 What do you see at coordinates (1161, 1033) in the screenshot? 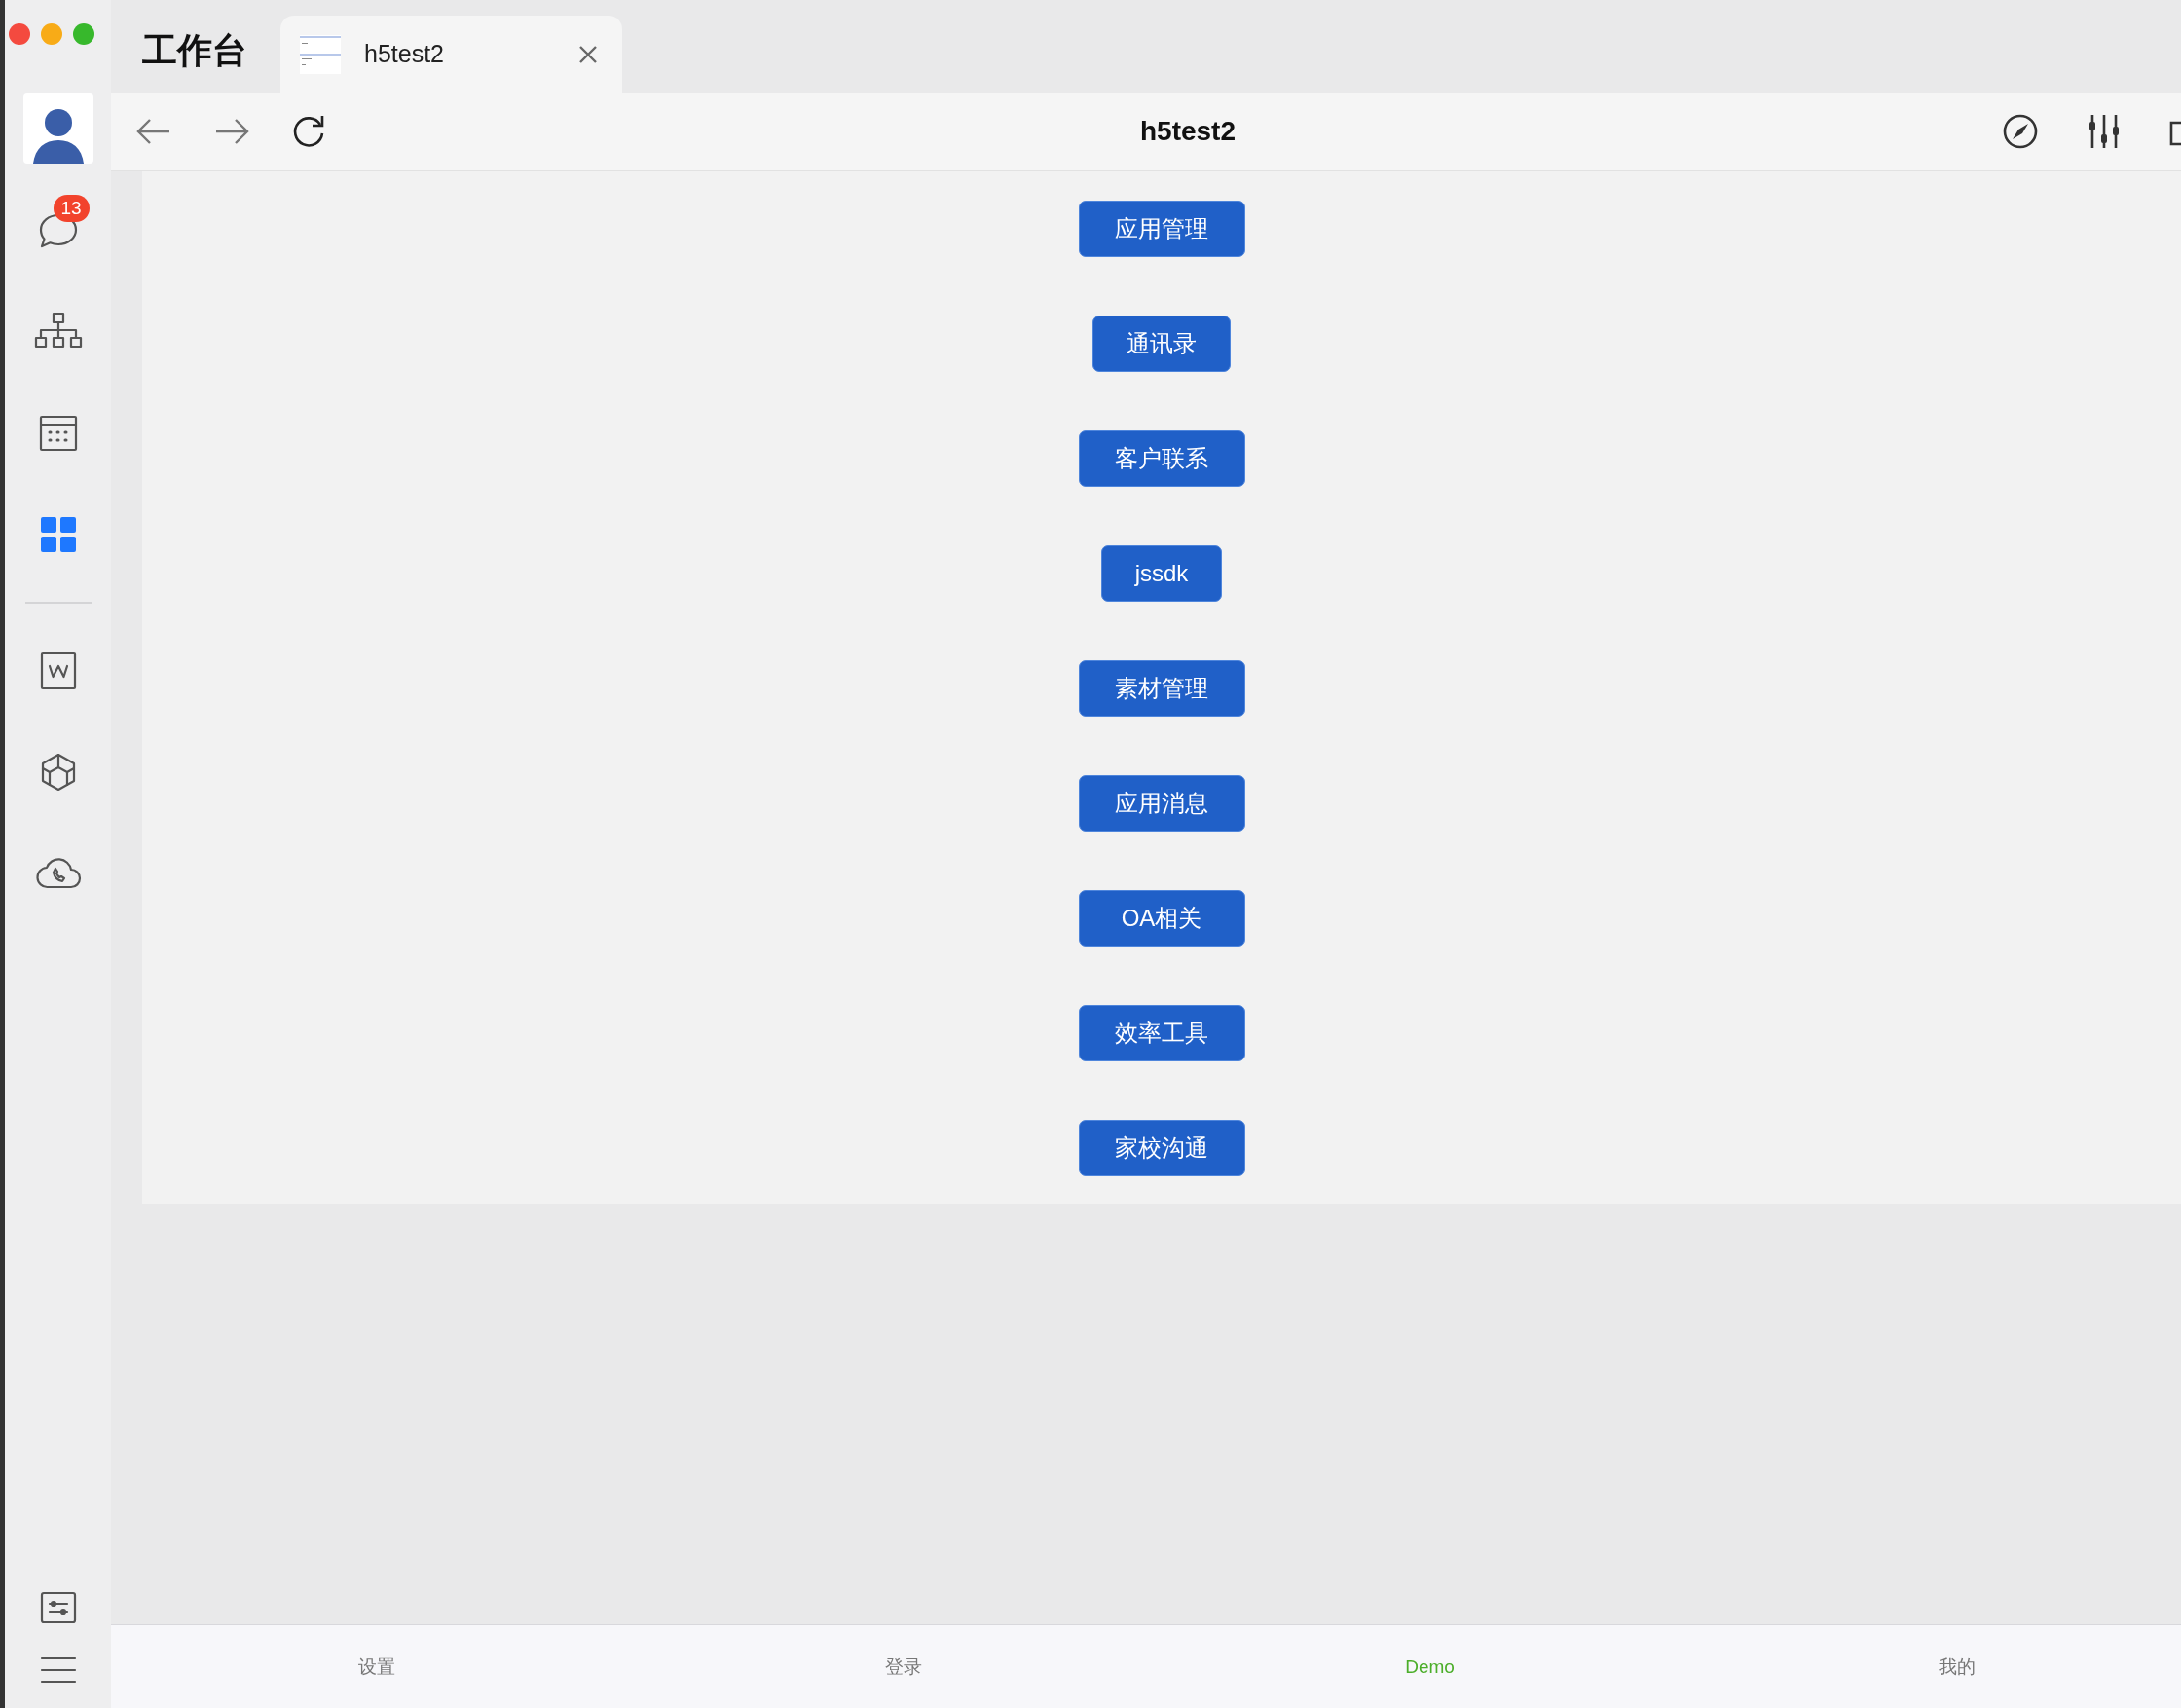
I see `menu-button: 效率工具` at bounding box center [1161, 1033].